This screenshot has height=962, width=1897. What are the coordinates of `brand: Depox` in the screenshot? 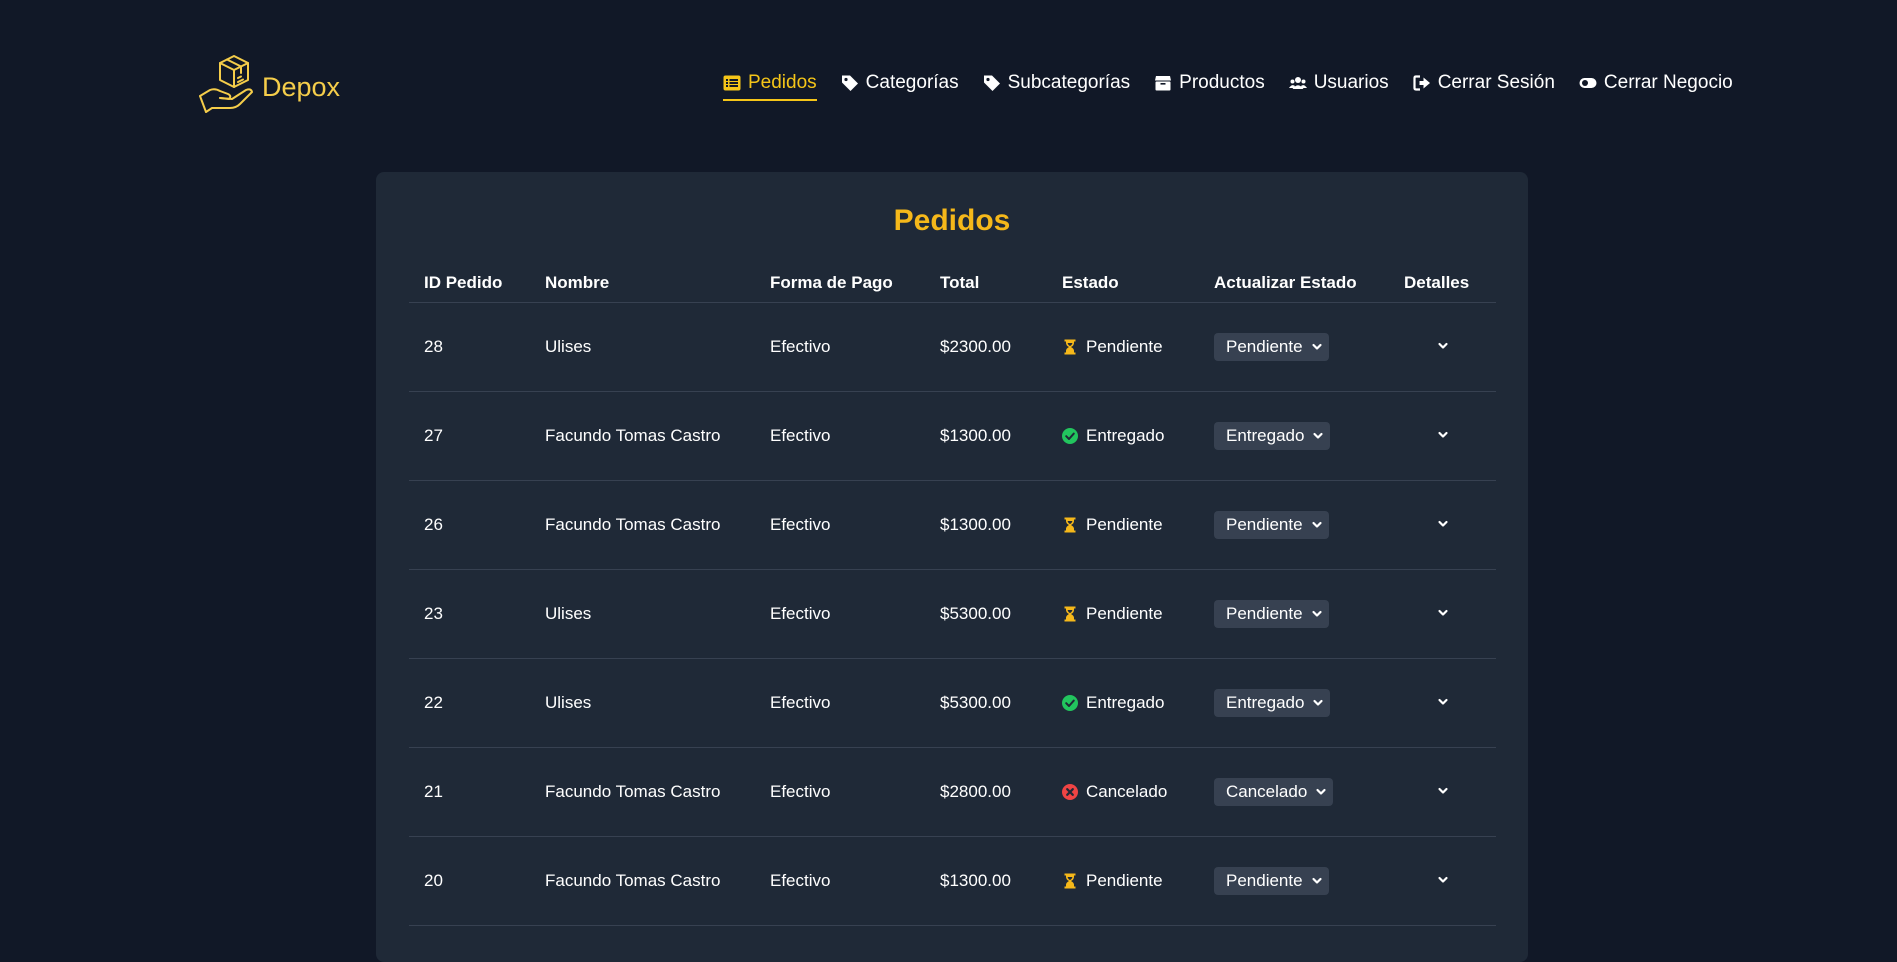 It's located at (269, 84).